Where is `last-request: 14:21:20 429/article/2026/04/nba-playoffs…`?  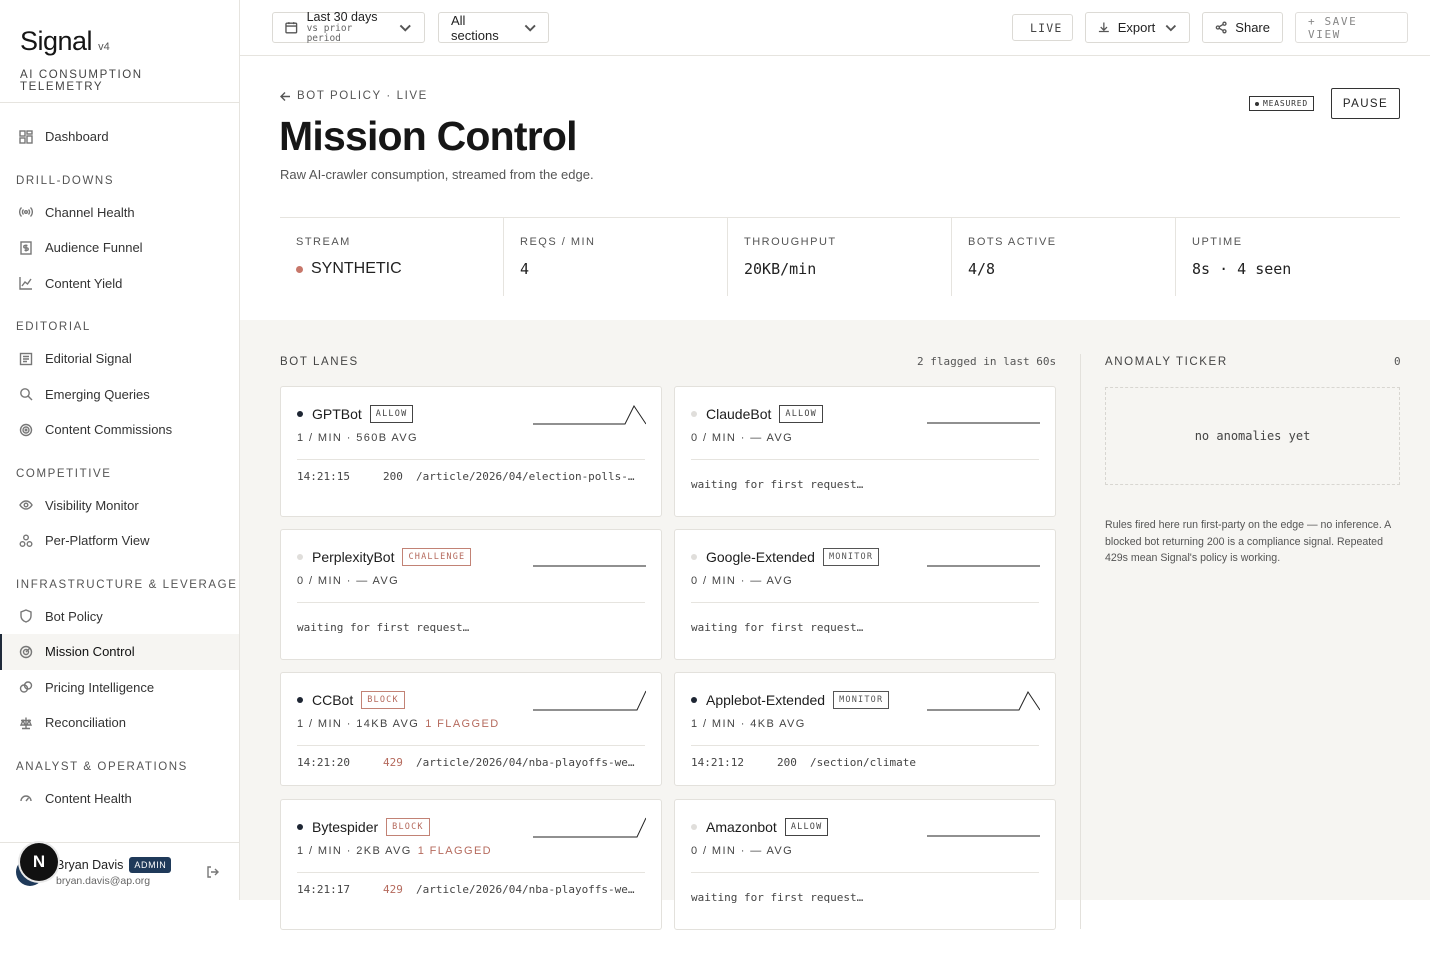
last-request: 14:21:20 429/article/2026/04/nba-playoffs… is located at coordinates (469, 762).